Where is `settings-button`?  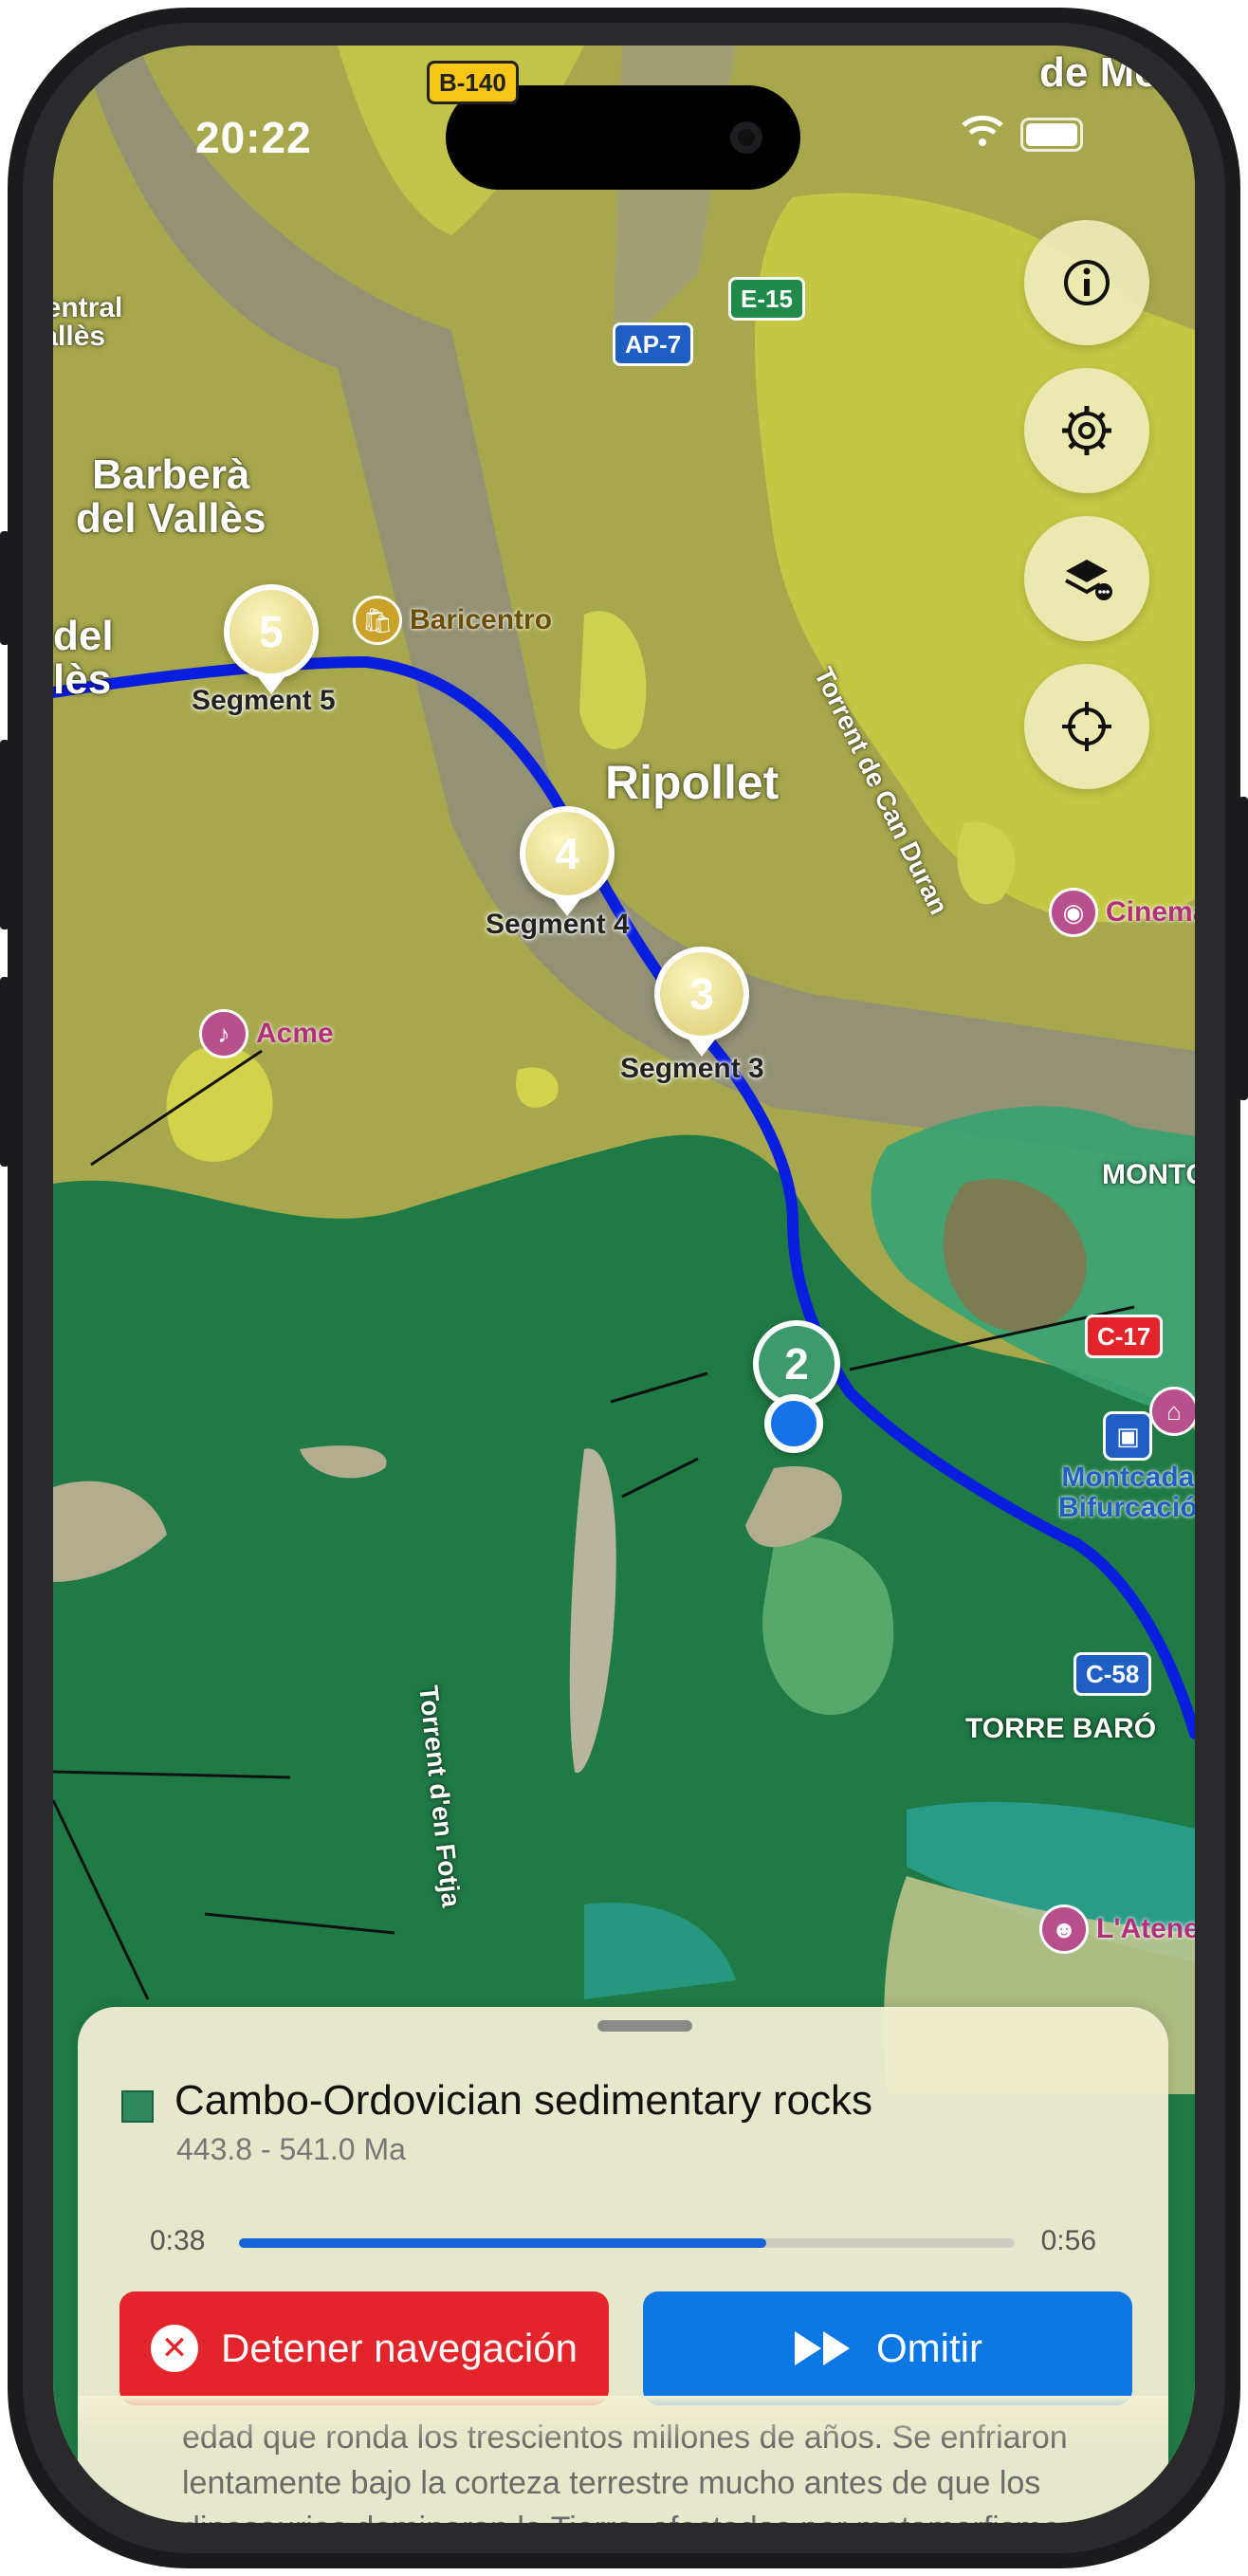
settings-button is located at coordinates (1086, 430).